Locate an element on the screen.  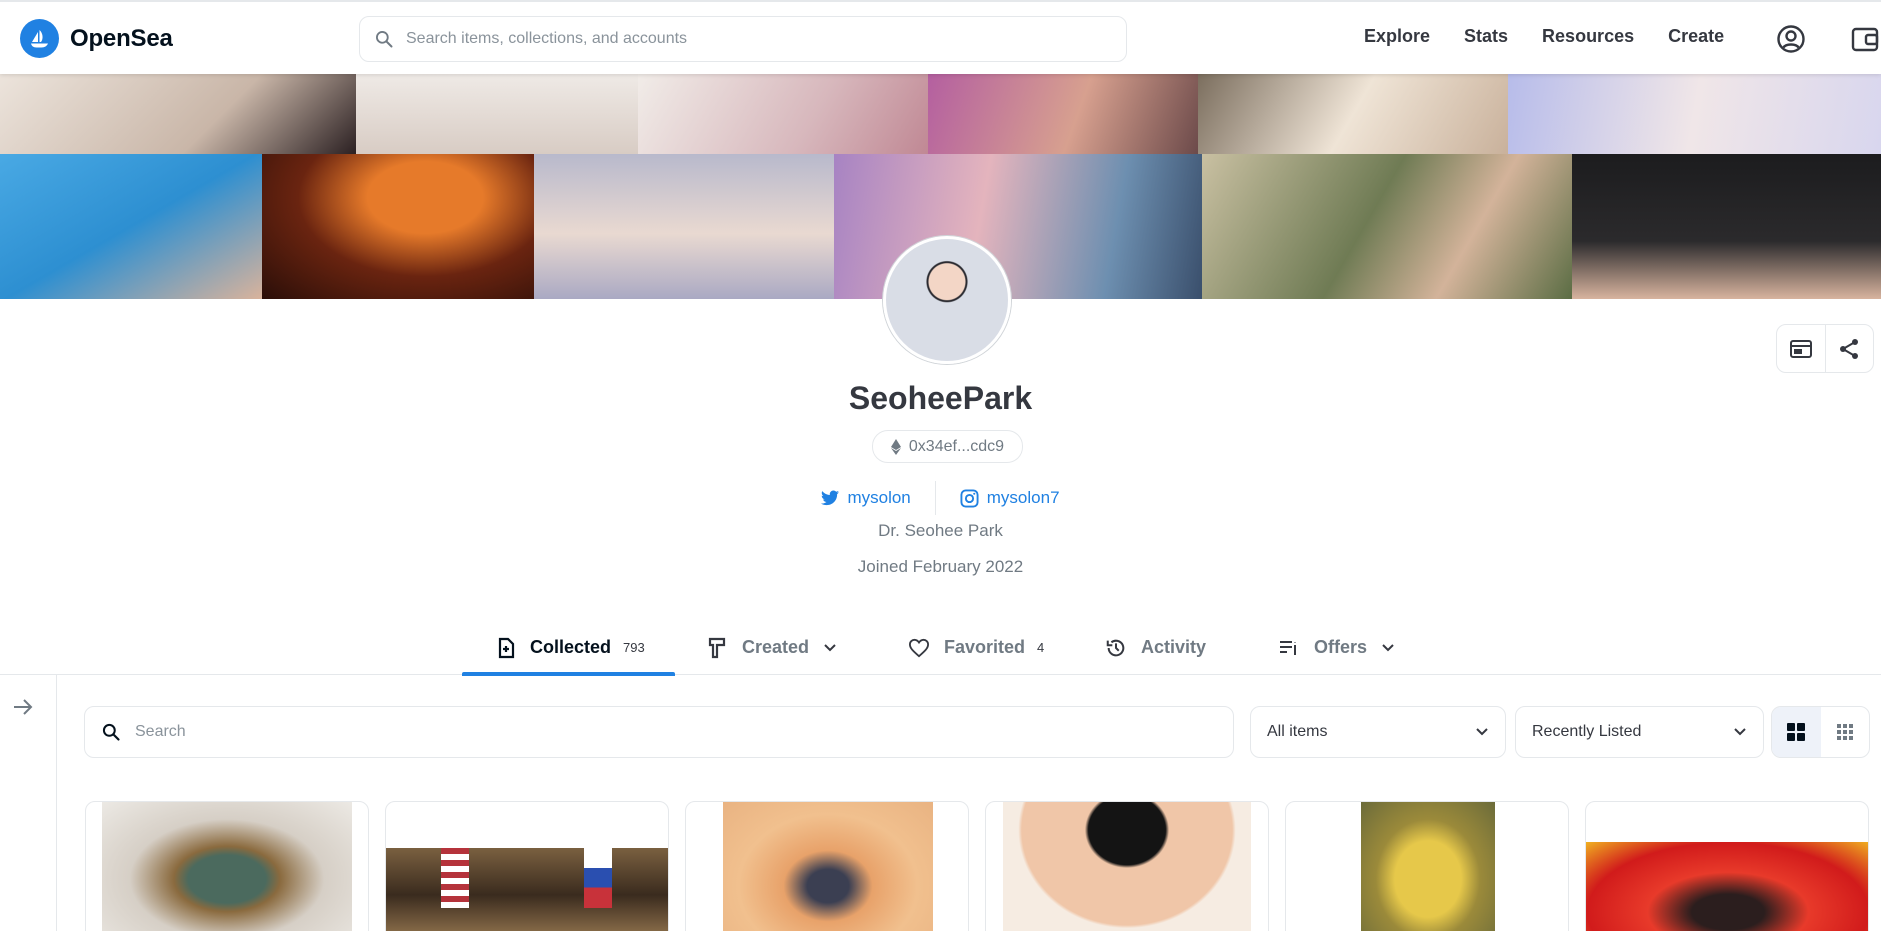
profile-bio: Dr. Seohee Park is located at coordinates (940, 530).